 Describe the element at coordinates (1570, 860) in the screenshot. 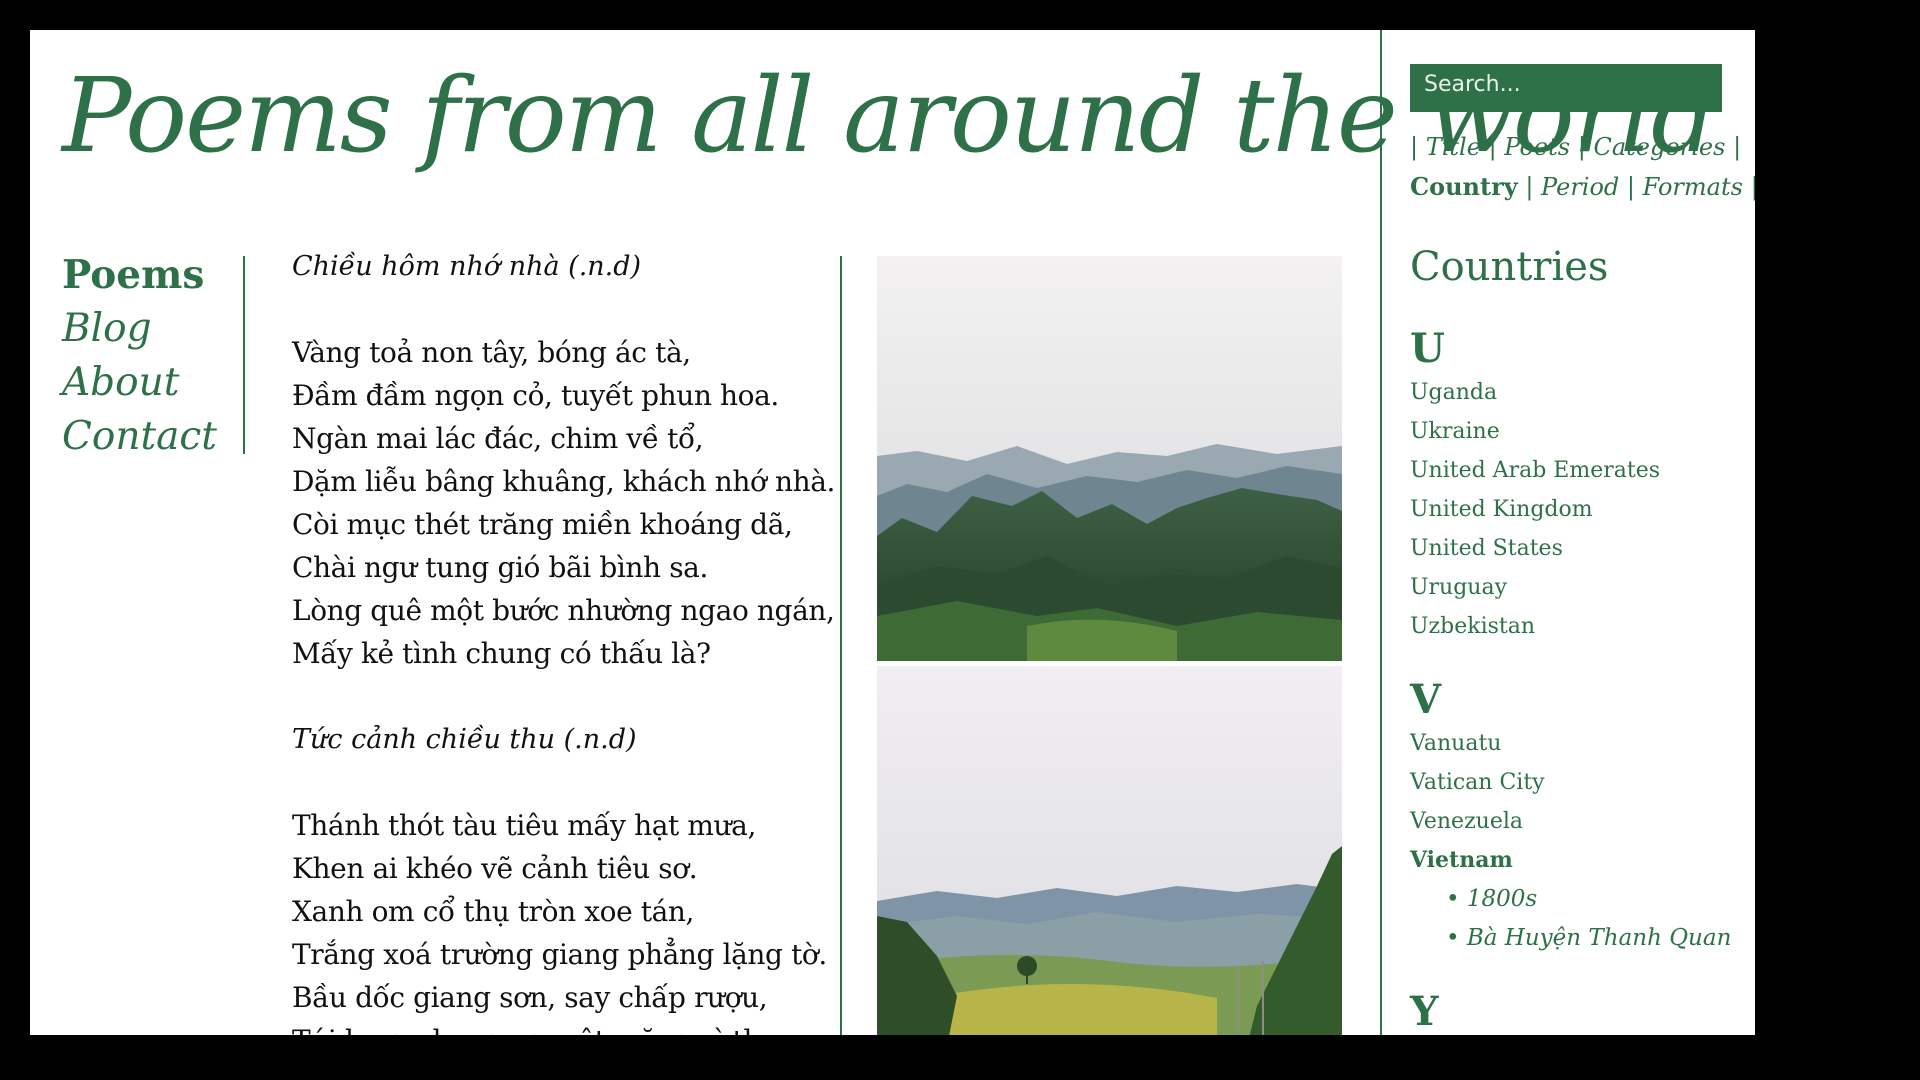

I see `country-link-vietnam: Vietnam` at that location.